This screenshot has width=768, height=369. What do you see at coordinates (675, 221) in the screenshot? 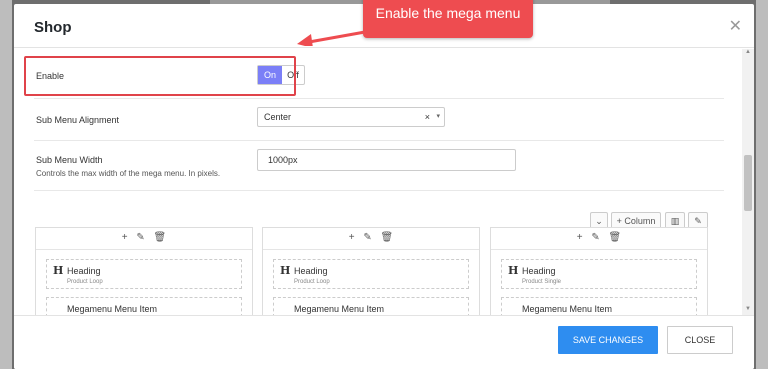
I see `columns-icon: ▥` at bounding box center [675, 221].